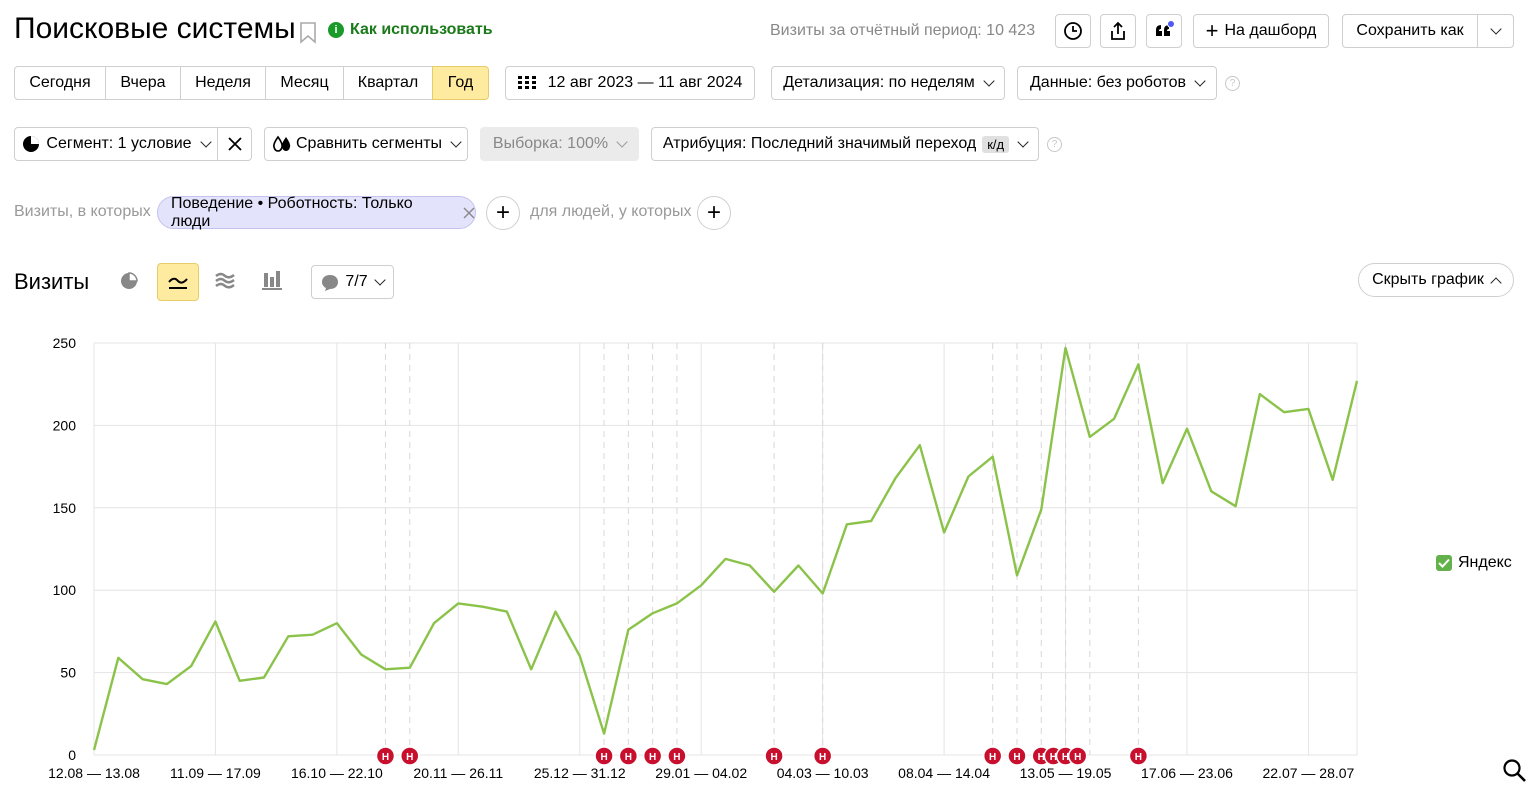 The image size is (1536, 792). I want to click on segment-clear-button, so click(234, 144).